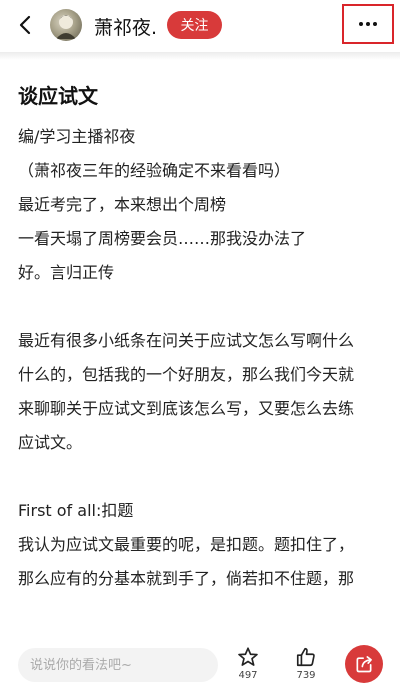 The width and height of the screenshot is (400, 692). I want to click on more-dots-icon, so click(361, 24).